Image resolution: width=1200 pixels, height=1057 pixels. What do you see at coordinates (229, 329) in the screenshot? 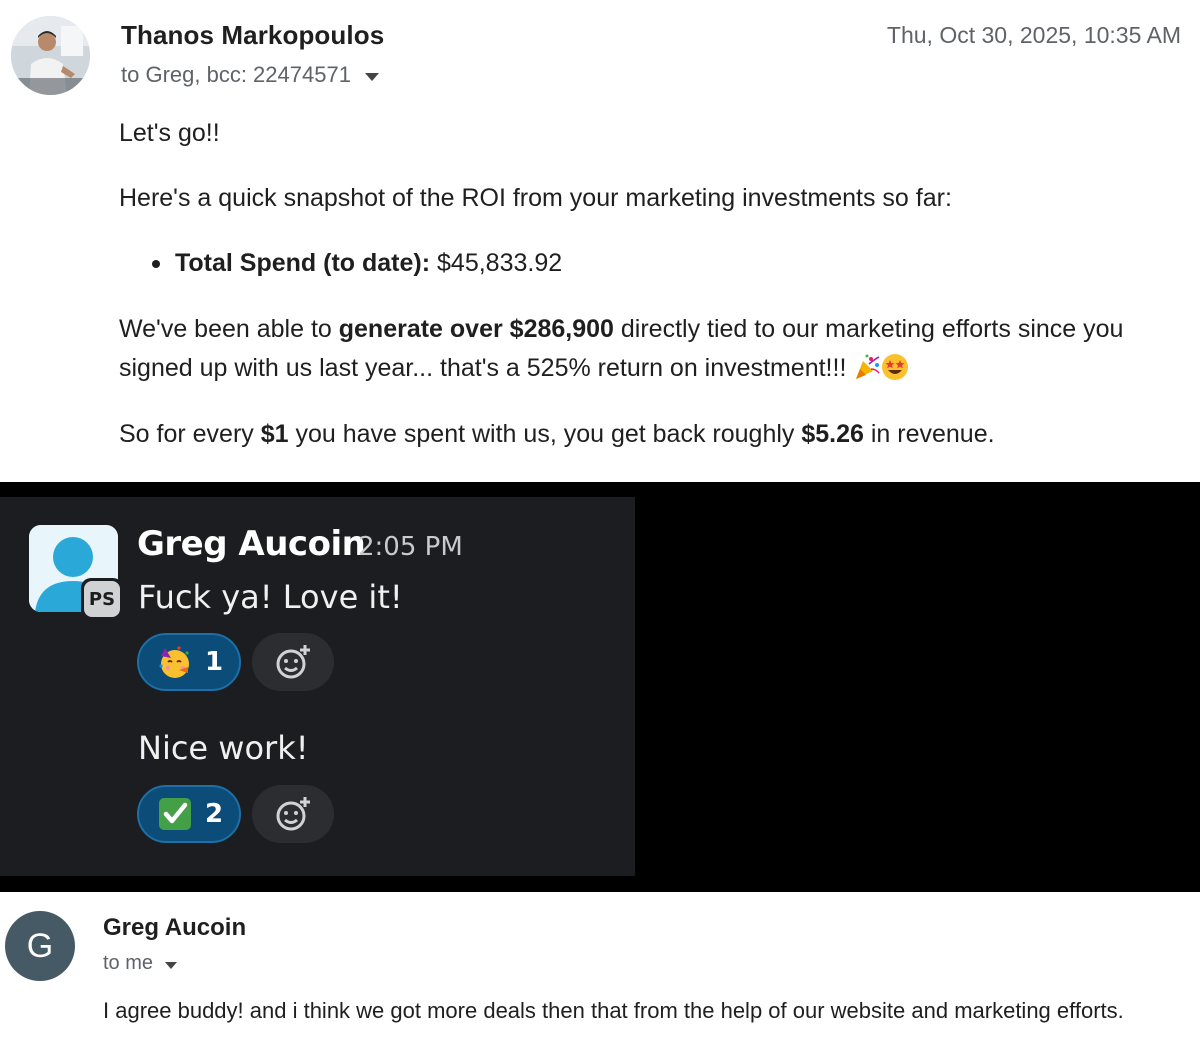
I see `gen-prefix: We've been able to` at bounding box center [229, 329].